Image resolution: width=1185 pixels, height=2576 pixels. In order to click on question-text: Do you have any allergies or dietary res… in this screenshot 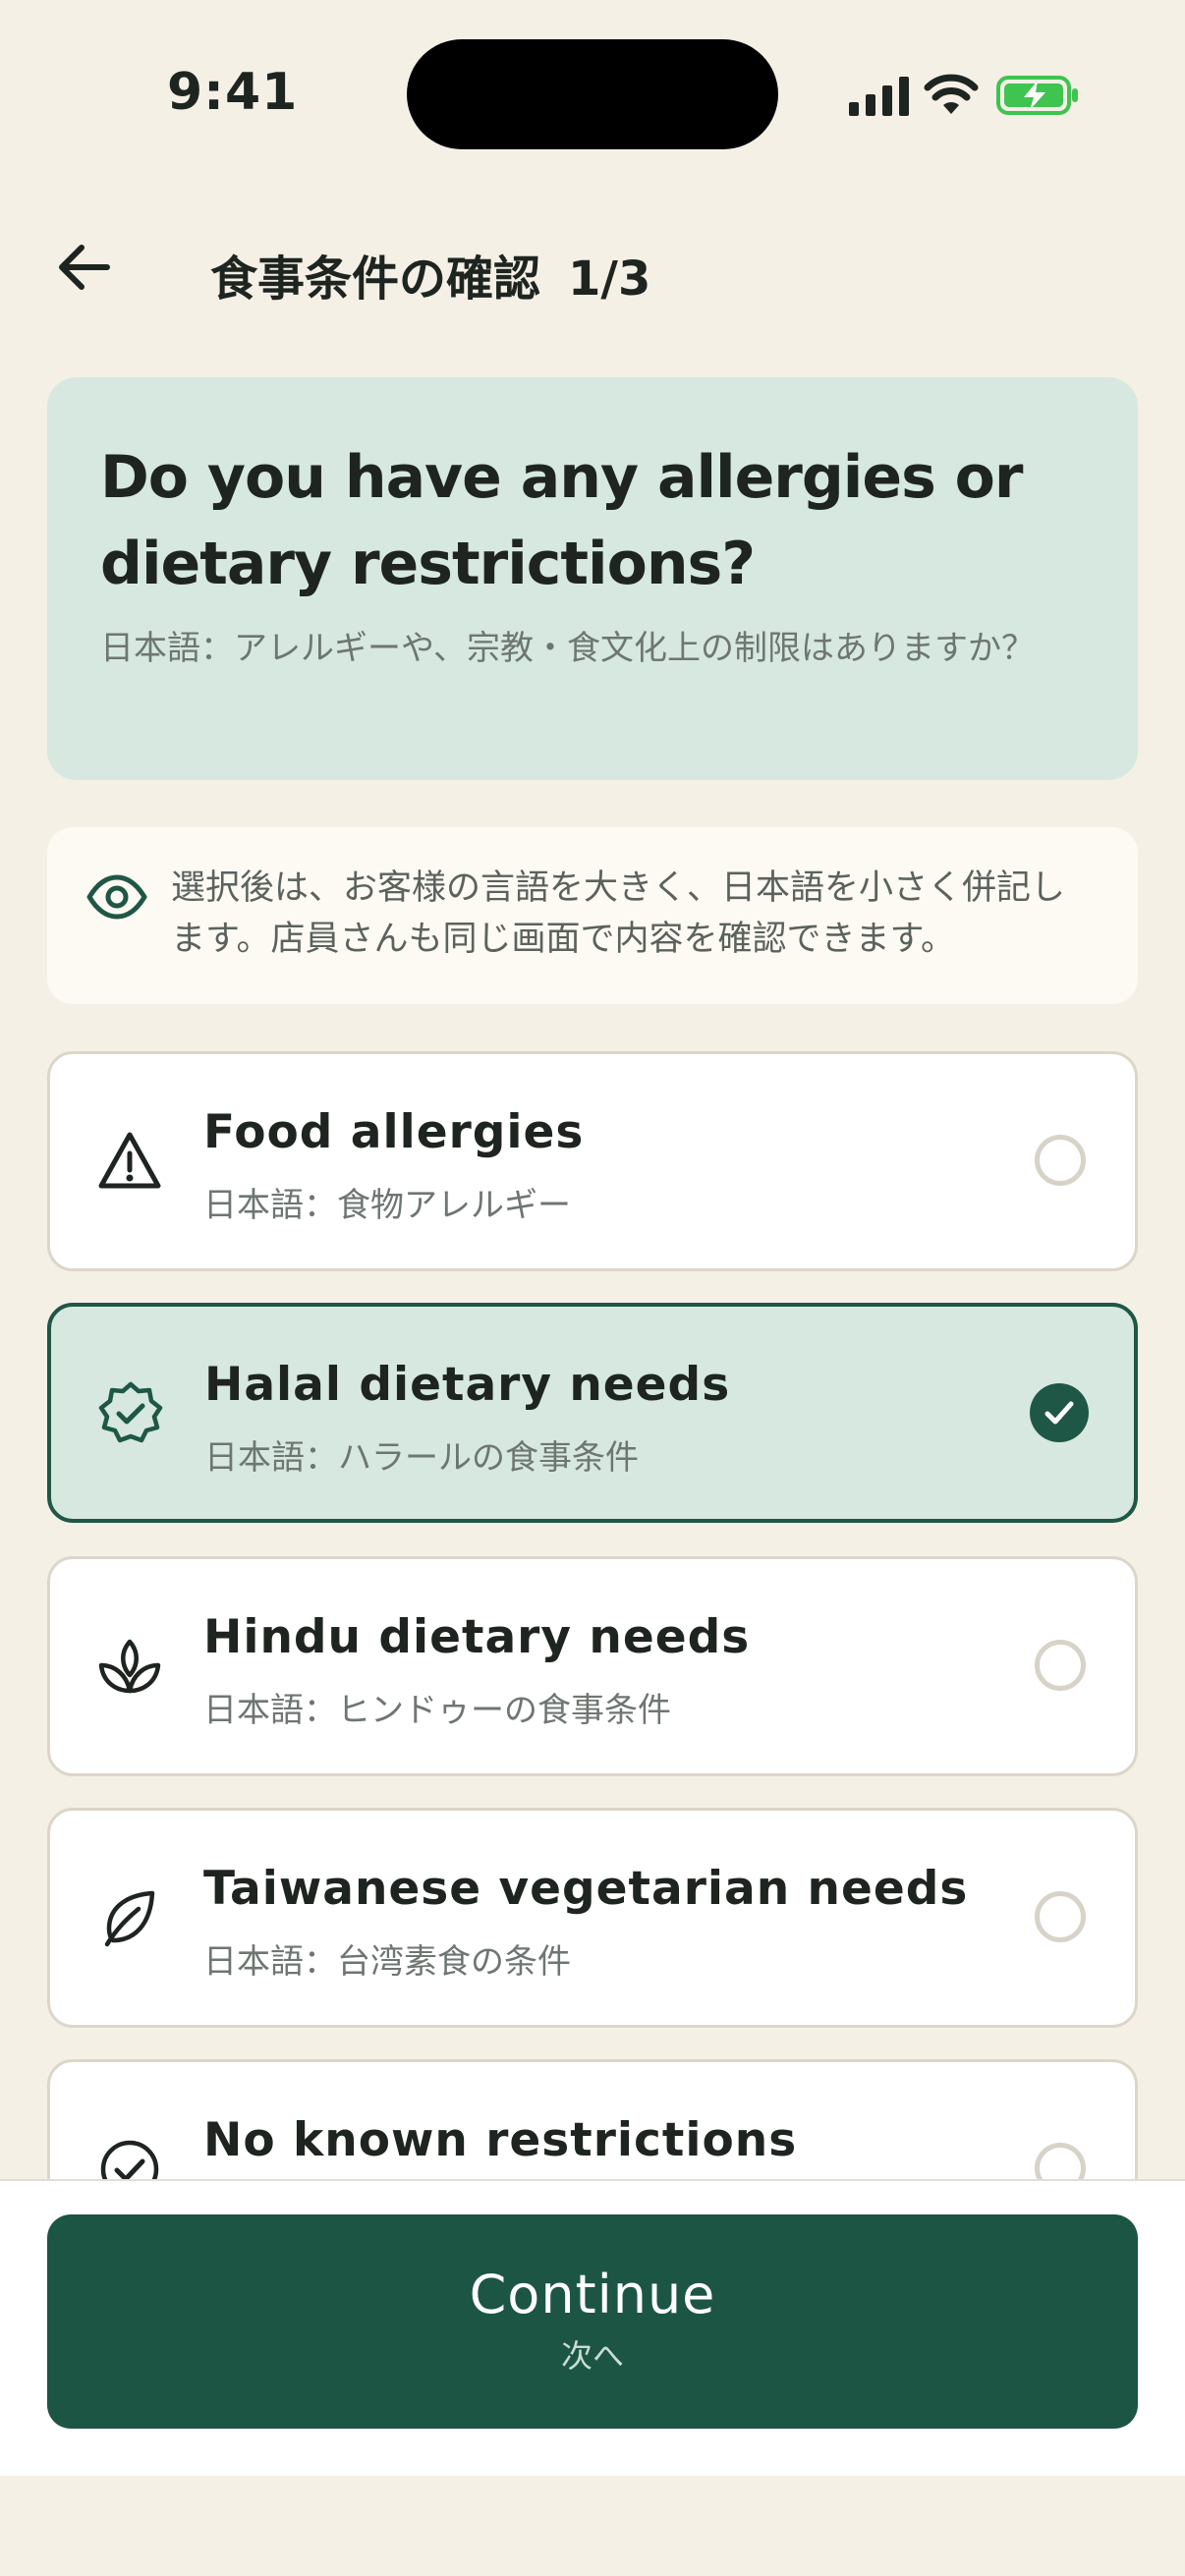, I will do `click(561, 520)`.